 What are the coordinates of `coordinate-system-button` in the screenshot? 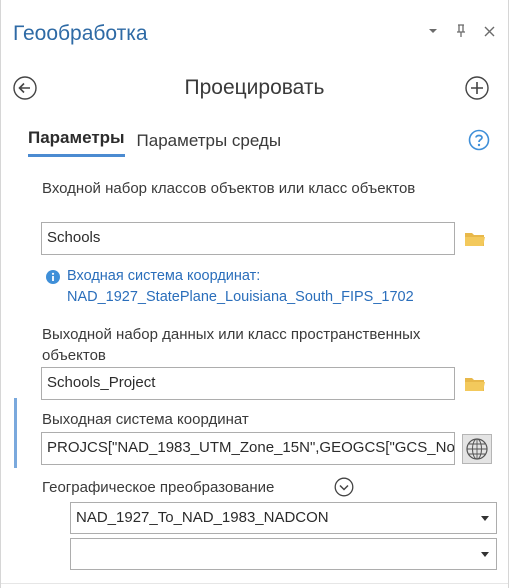 It's located at (477, 449).